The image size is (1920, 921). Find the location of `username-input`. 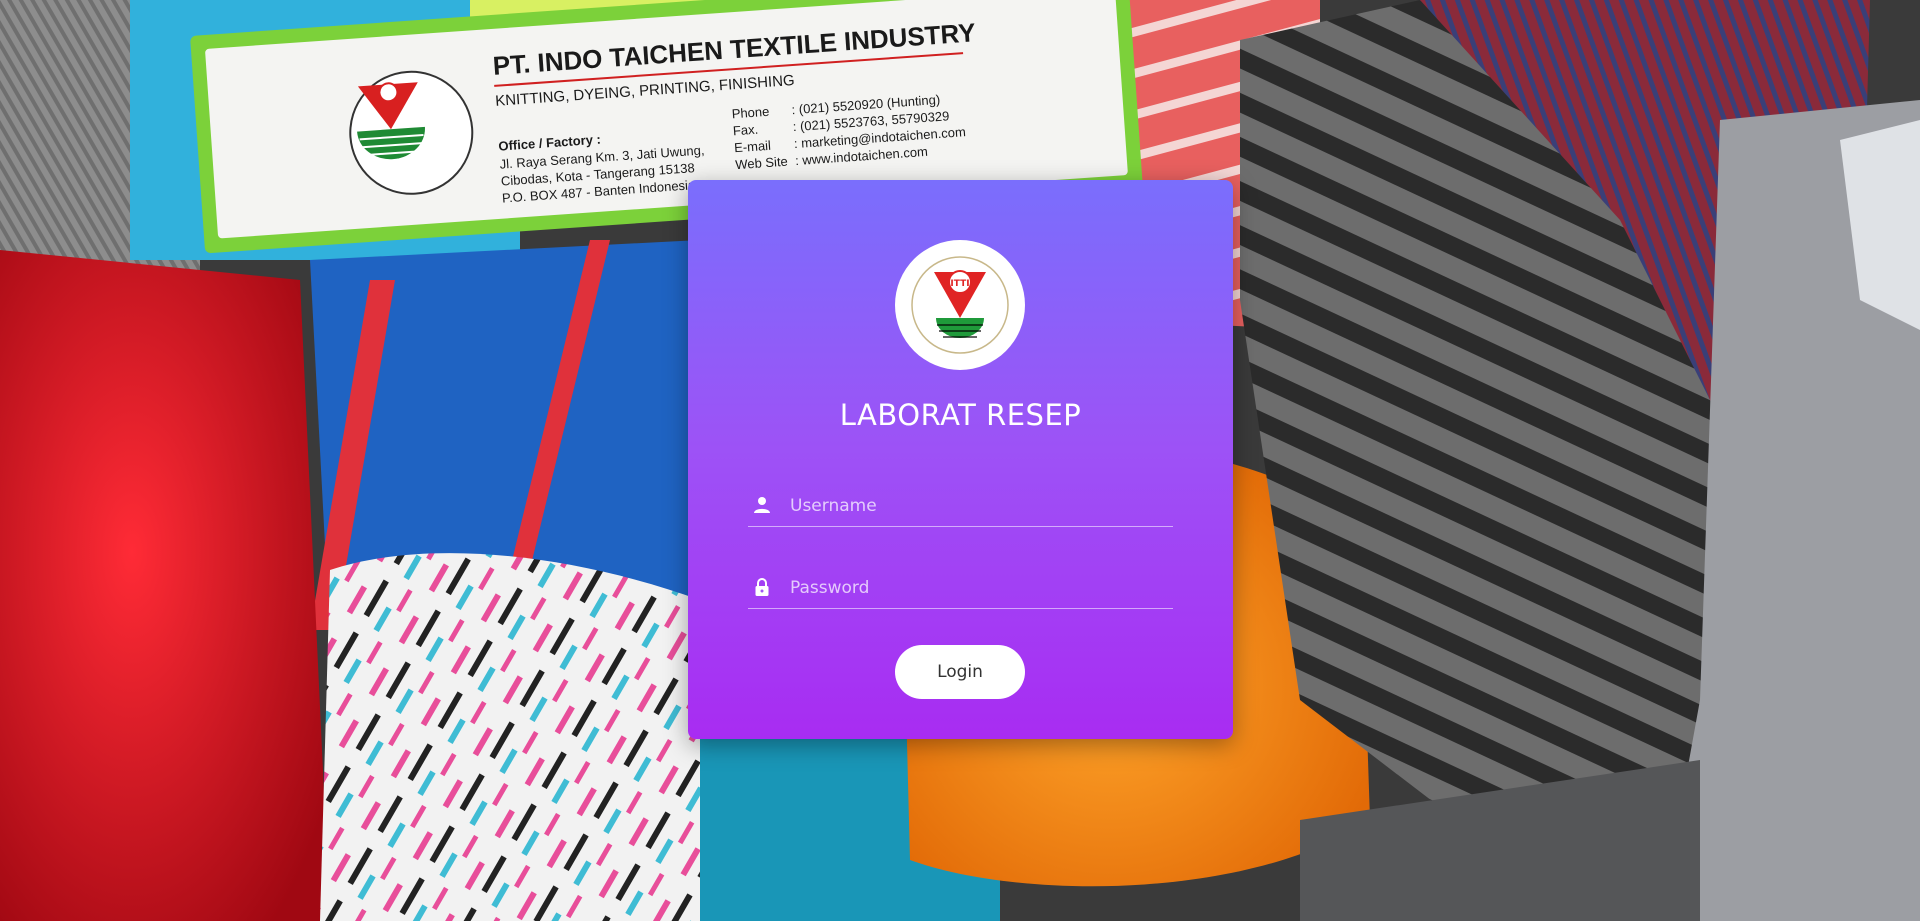

username-input is located at coordinates (980, 506).